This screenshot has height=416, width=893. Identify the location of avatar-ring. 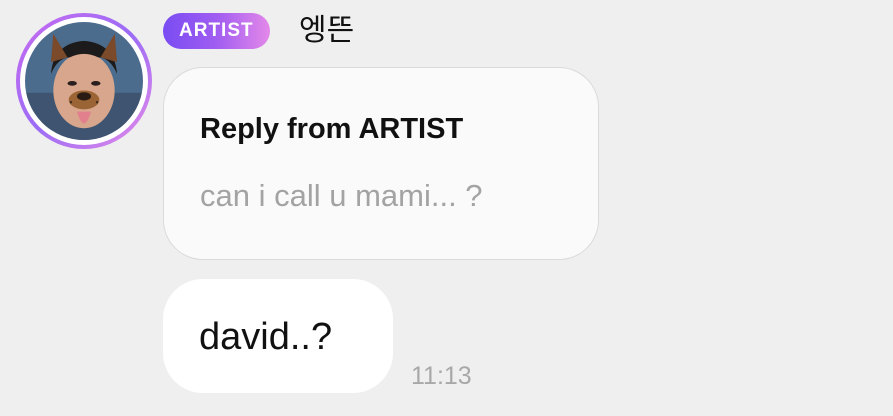
(84, 81).